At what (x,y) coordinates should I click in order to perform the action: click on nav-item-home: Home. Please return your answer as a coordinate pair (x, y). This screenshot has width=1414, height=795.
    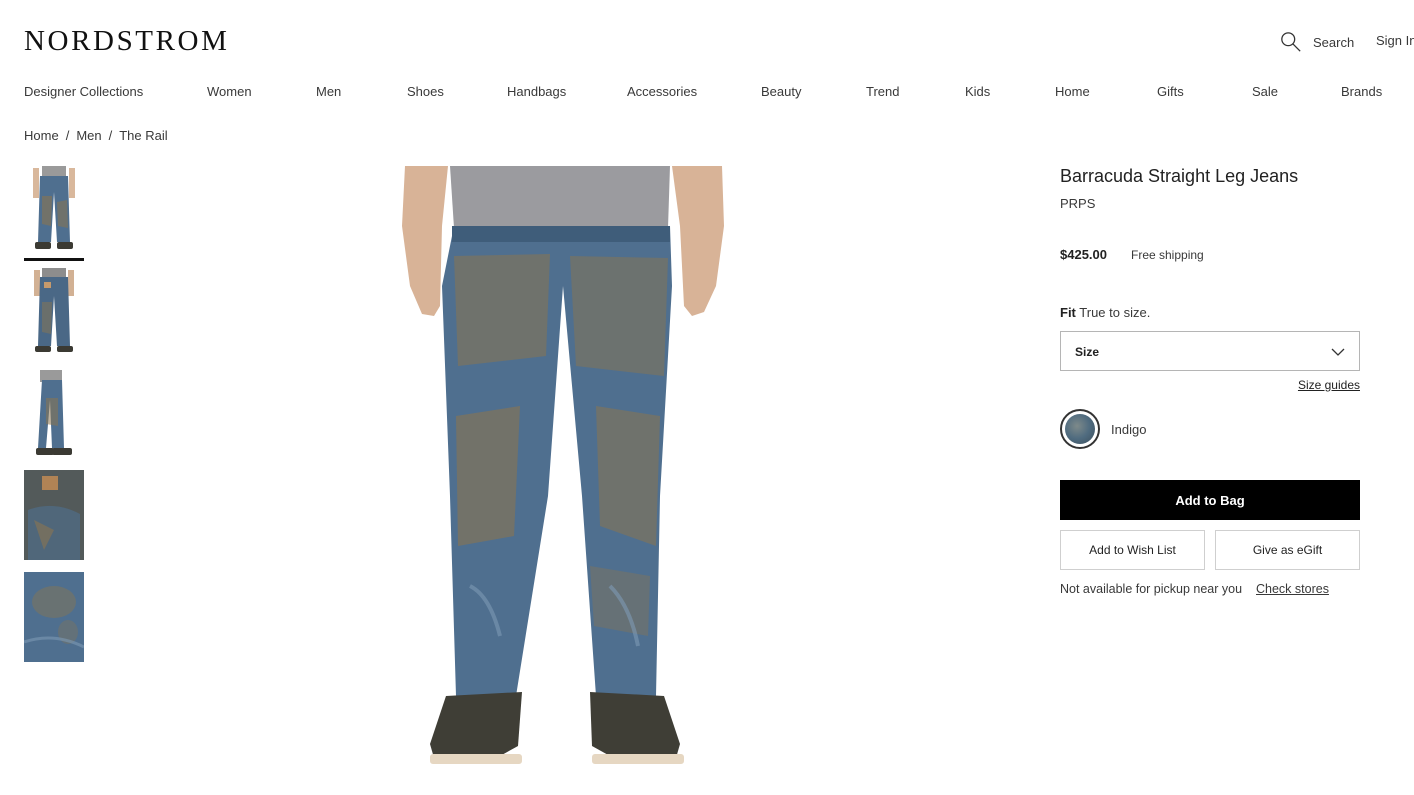
    Looking at the image, I should click on (1072, 91).